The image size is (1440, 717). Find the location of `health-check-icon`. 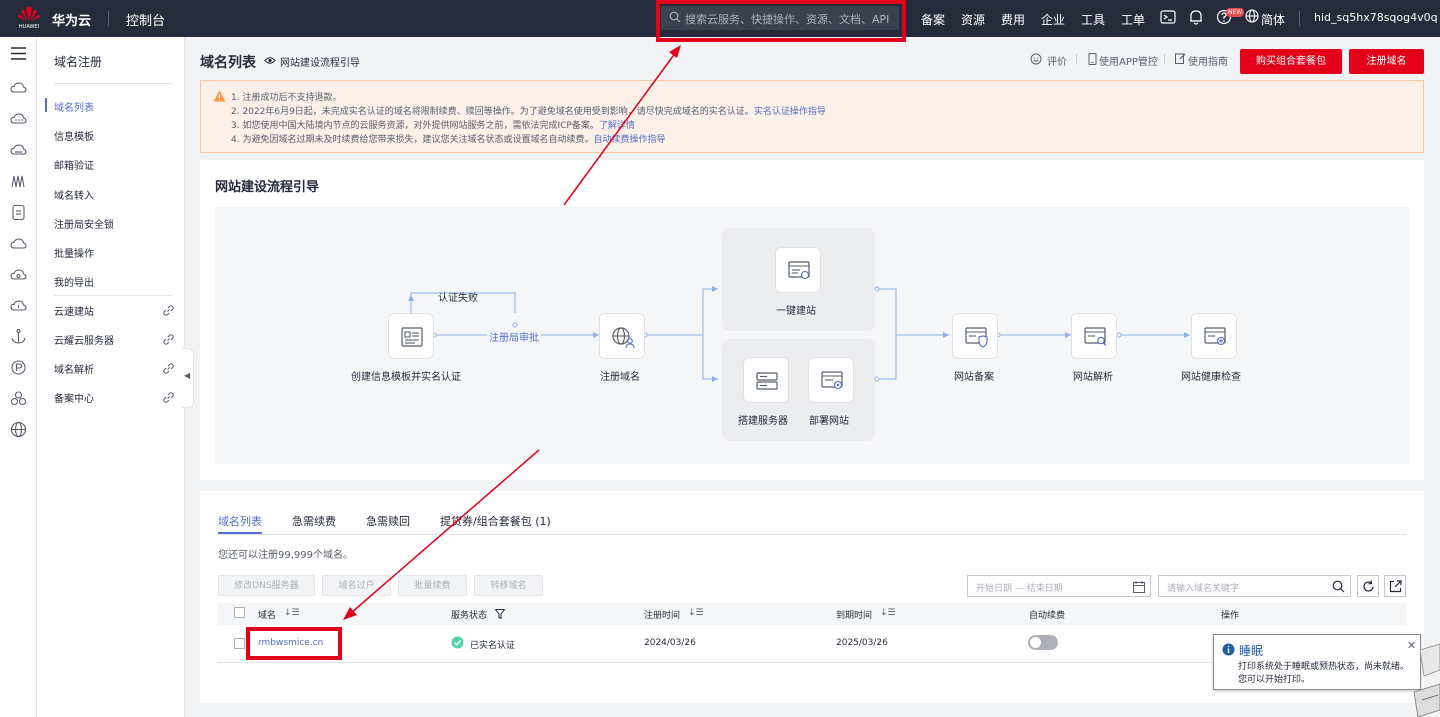

health-check-icon is located at coordinates (1215, 336).